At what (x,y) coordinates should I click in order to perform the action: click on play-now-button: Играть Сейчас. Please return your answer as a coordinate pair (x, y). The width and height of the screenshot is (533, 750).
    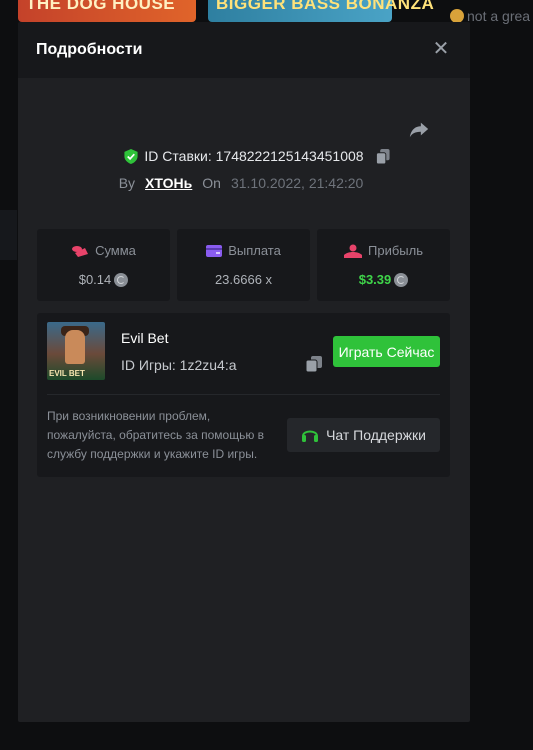
    Looking at the image, I should click on (386, 351).